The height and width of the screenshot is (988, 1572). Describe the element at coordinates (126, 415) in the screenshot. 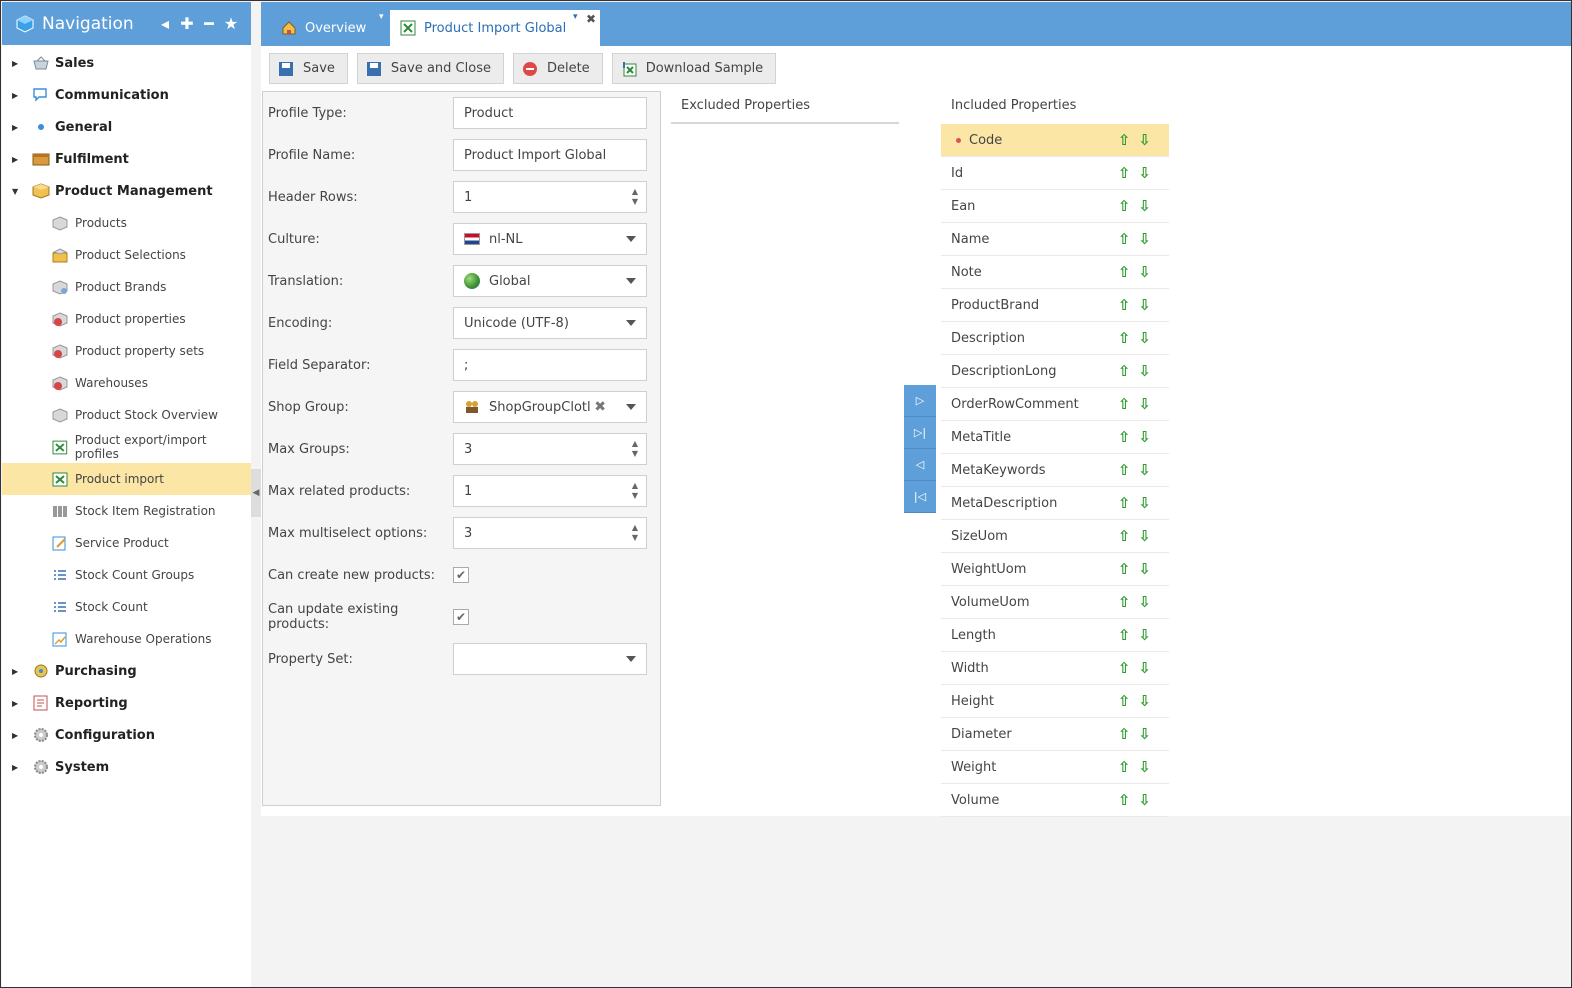

I see `nav-item-product-stock-overview: Product Stock Overview` at that location.